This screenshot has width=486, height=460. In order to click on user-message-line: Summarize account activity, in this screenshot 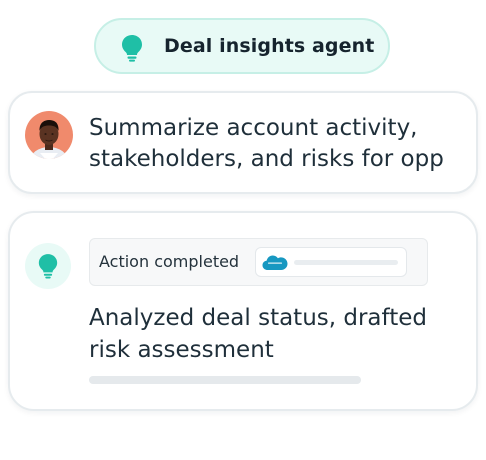, I will do `click(253, 128)`.